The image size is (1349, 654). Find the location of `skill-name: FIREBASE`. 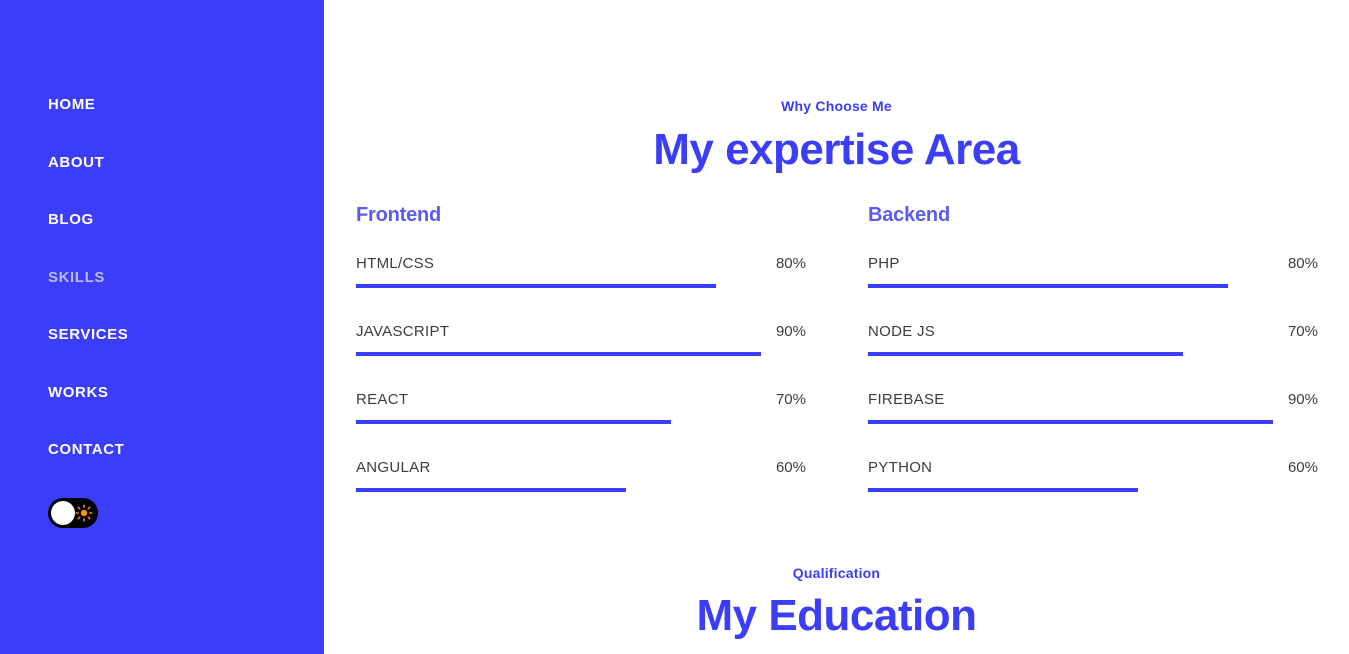

skill-name: FIREBASE is located at coordinates (906, 399).